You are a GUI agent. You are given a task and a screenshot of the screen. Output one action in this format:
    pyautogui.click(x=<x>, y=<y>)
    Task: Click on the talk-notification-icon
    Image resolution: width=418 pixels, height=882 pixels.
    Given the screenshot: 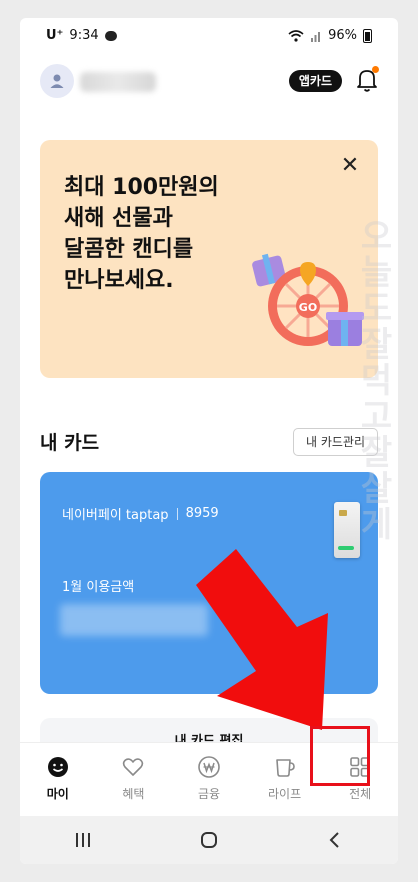 What is the action you would take?
    pyautogui.click(x=110, y=35)
    